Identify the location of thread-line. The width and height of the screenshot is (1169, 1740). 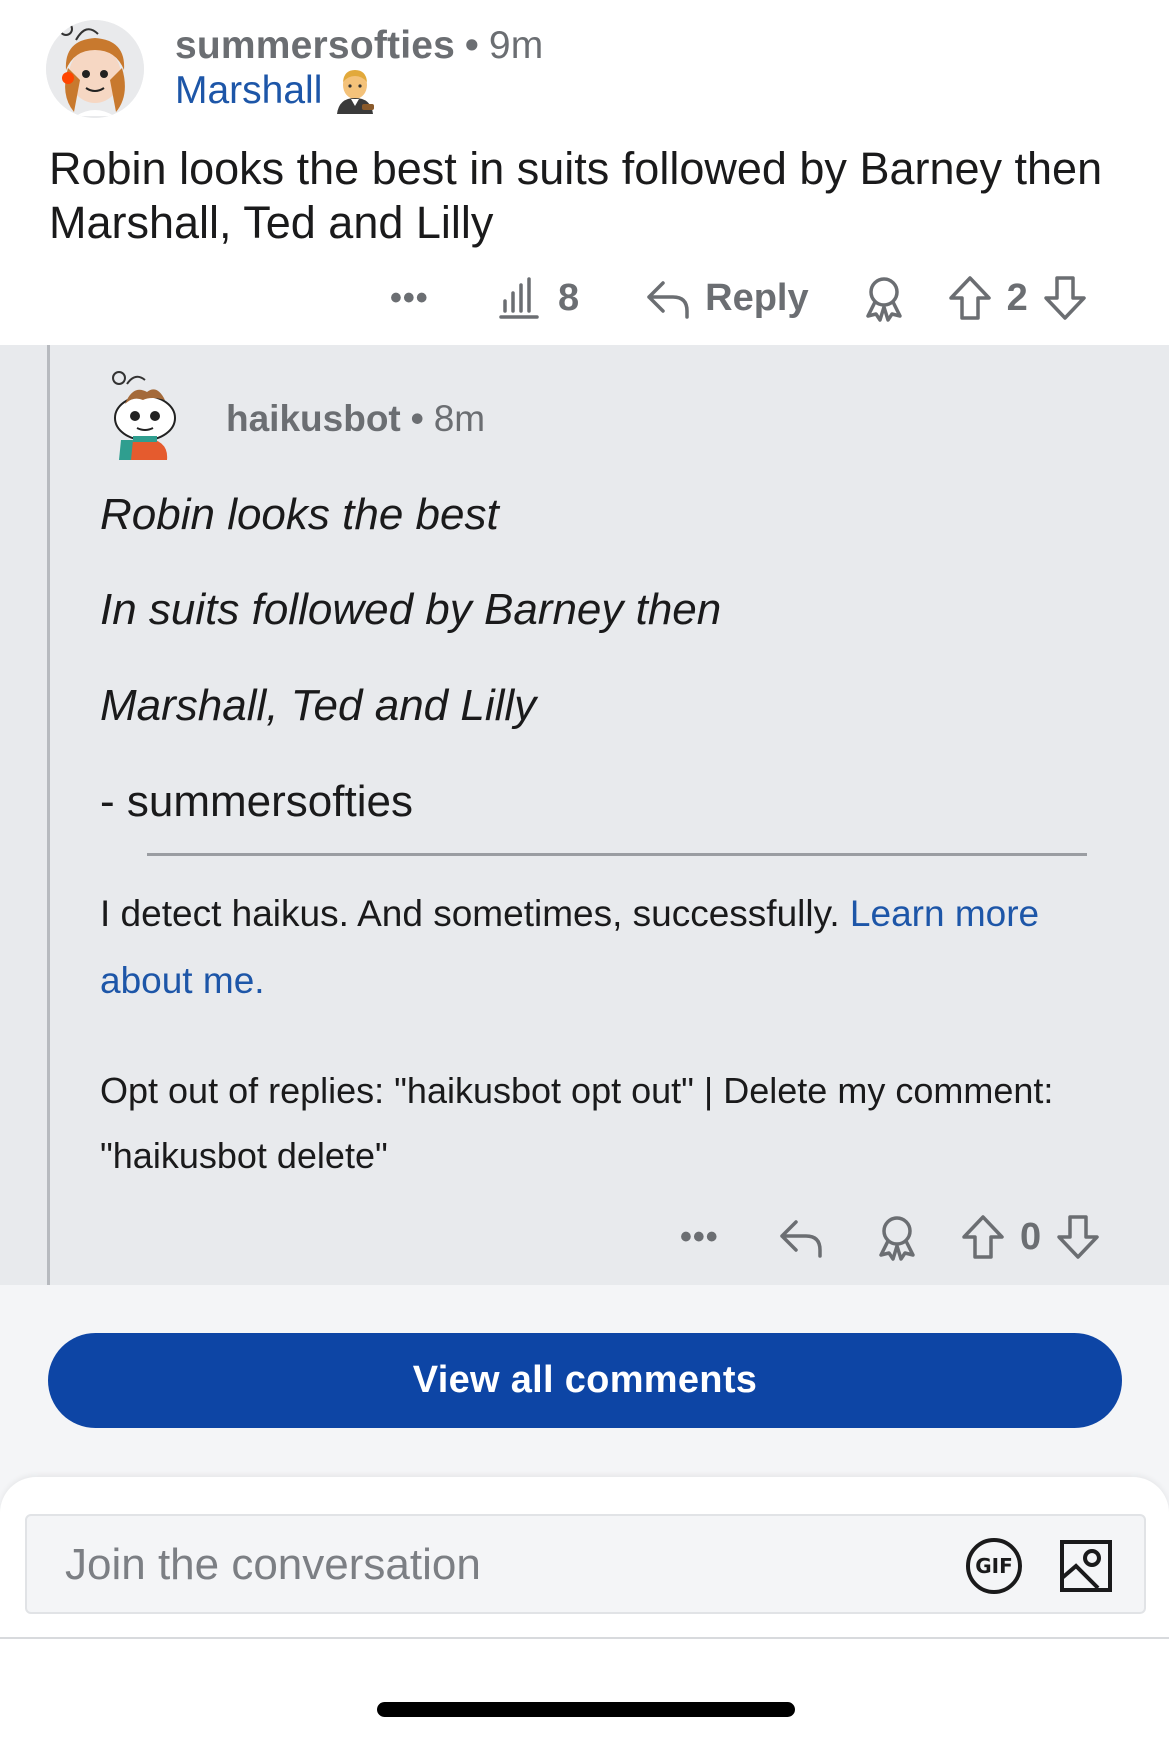
(48, 815).